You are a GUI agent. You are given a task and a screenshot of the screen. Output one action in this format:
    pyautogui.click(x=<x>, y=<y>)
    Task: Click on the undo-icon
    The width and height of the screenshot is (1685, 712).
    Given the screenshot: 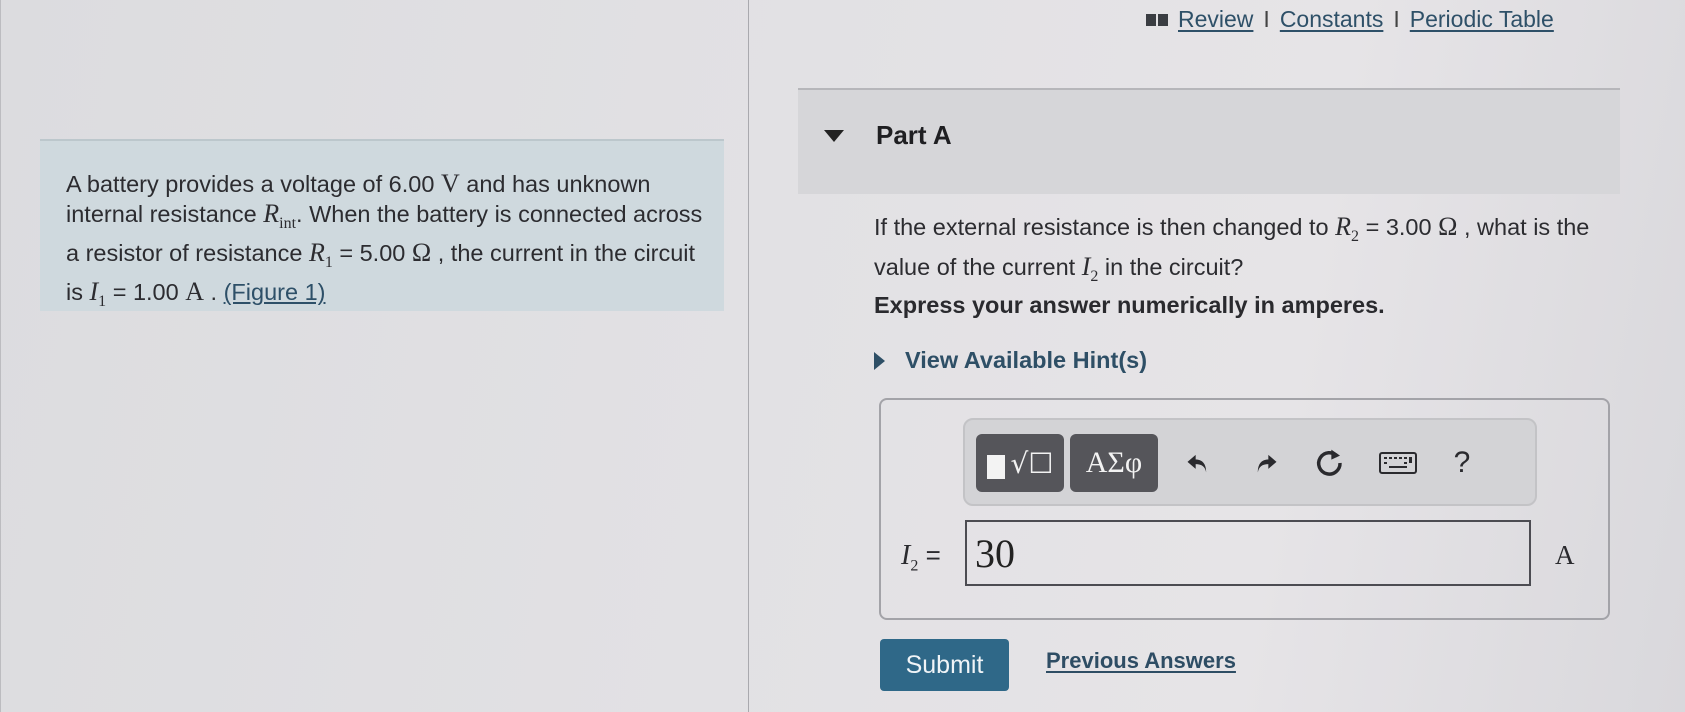 What is the action you would take?
    pyautogui.click(x=1197, y=463)
    